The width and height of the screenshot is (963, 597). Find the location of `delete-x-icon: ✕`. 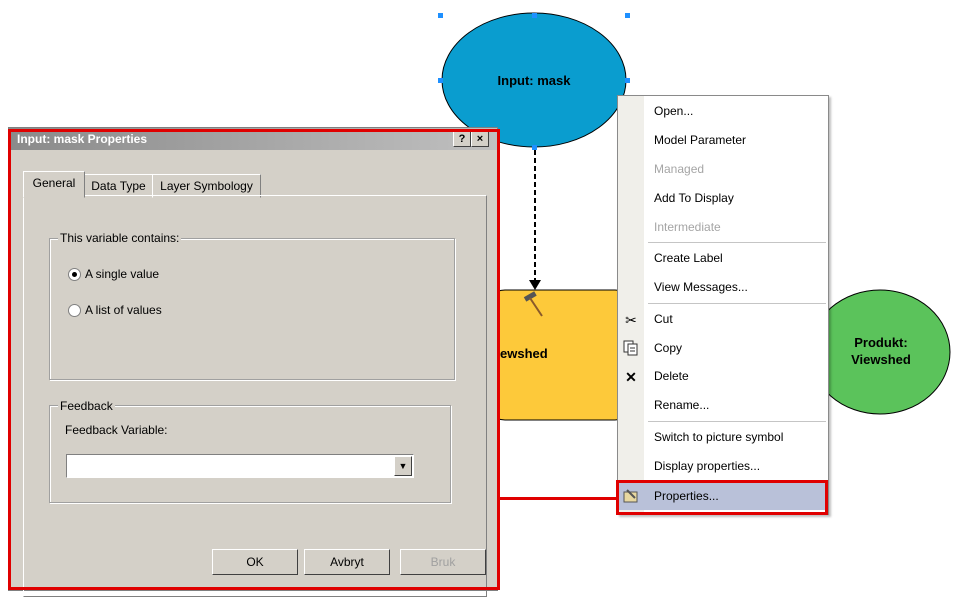

delete-x-icon: ✕ is located at coordinates (631, 377).